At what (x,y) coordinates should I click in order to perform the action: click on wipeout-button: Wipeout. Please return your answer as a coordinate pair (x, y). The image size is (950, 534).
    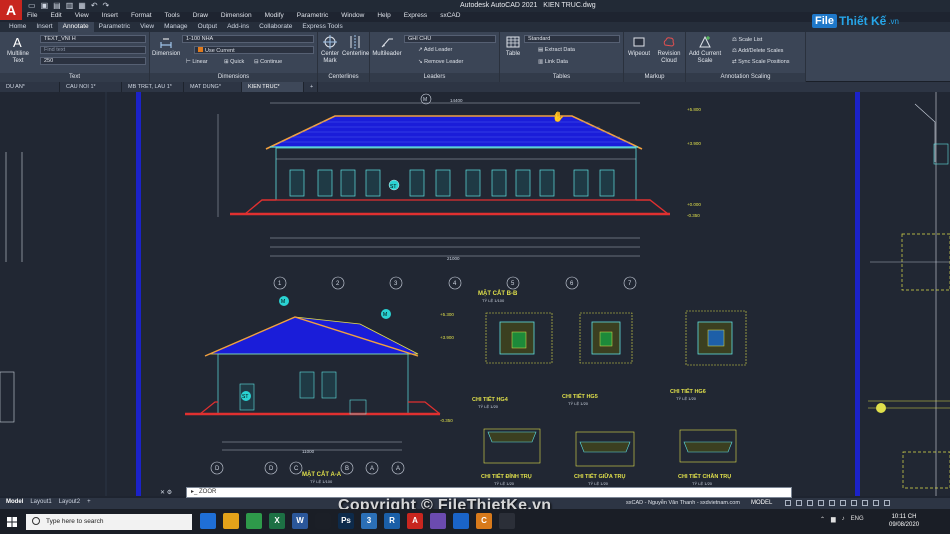
    Looking at the image, I should click on (639, 46).